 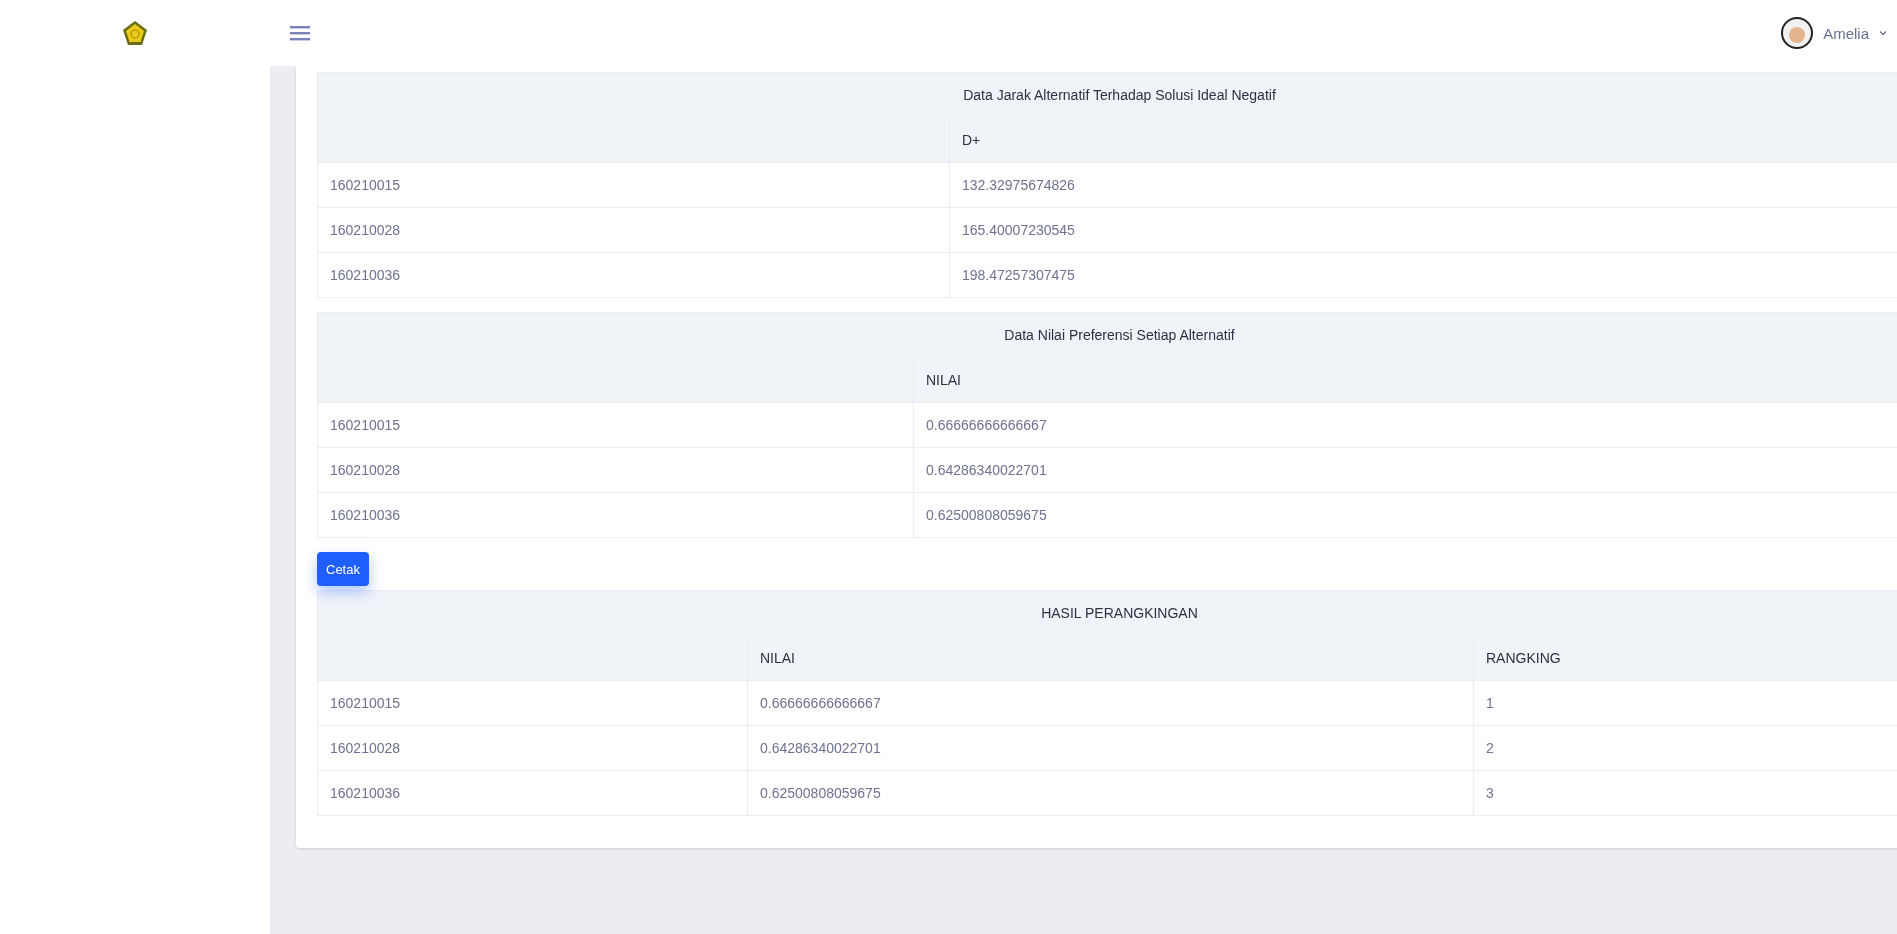 What do you see at coordinates (1685, 703) in the screenshot?
I see `table-cell: 1` at bounding box center [1685, 703].